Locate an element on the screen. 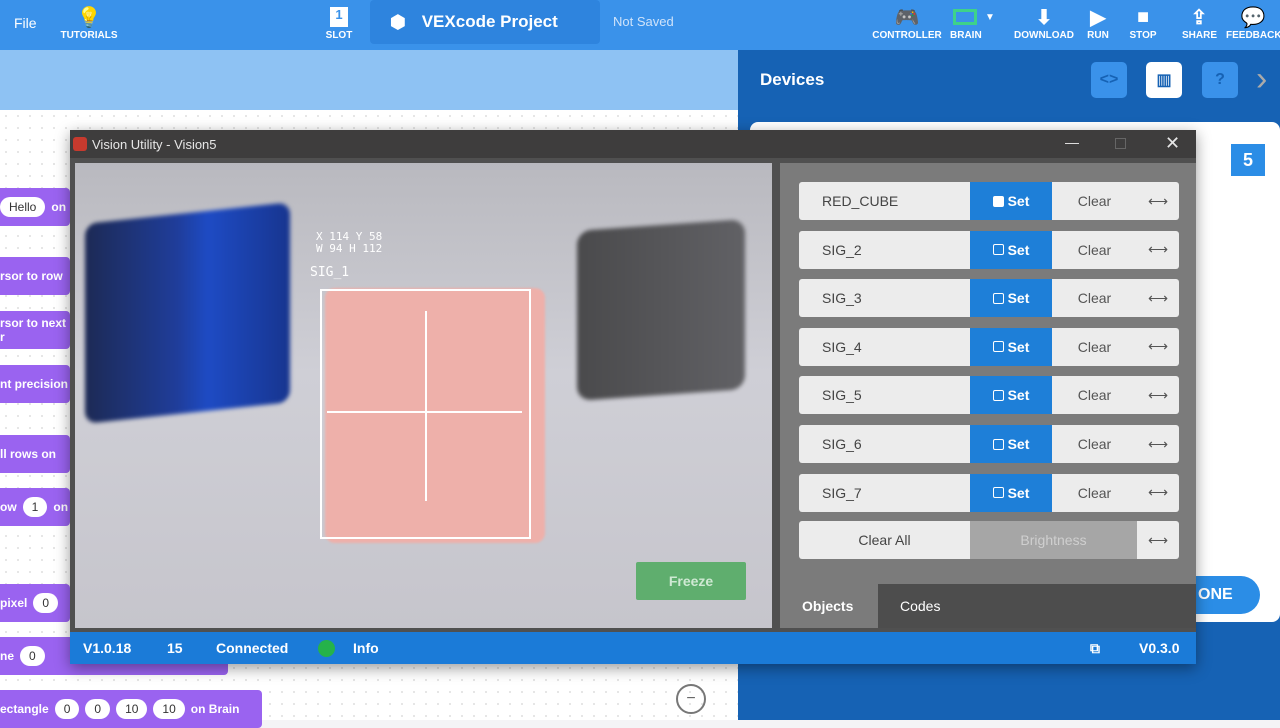 The width and height of the screenshot is (1280, 728). signature-row: SIG_7 Set Clear ⟷ is located at coordinates (989, 492).